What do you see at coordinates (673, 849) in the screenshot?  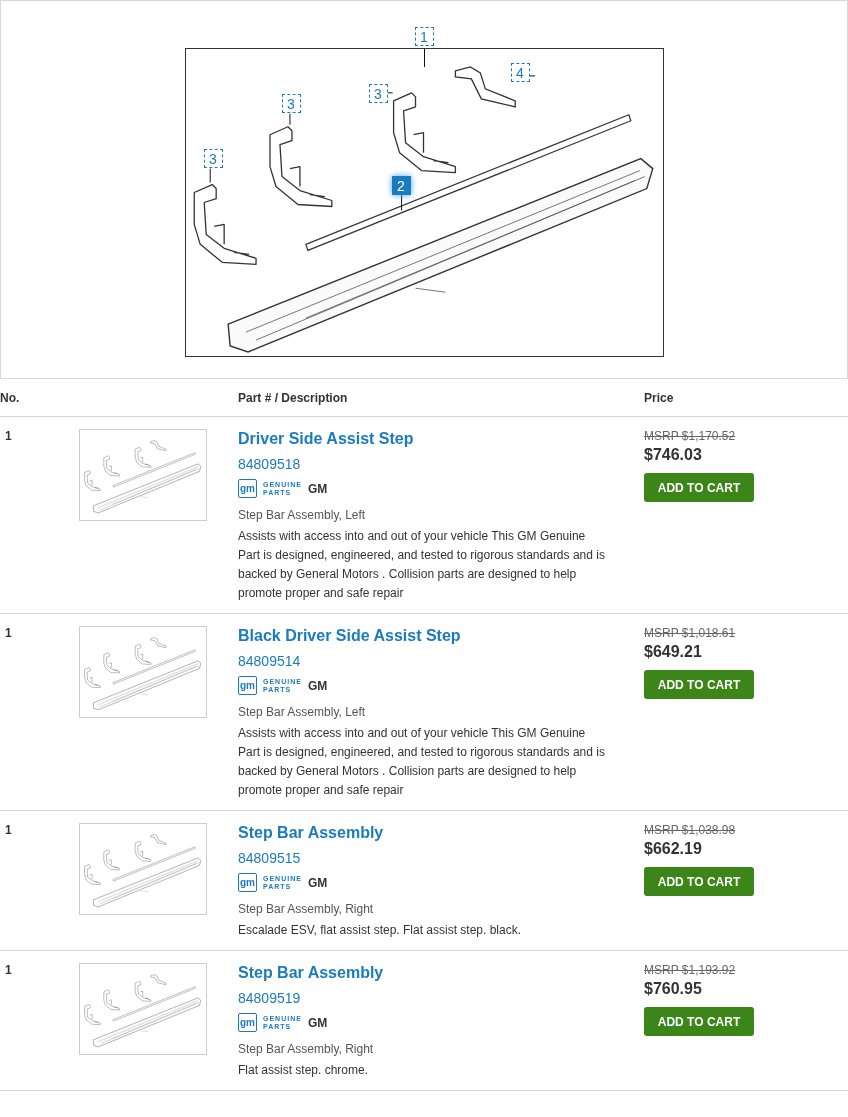 I see `sale-price: $662.19` at bounding box center [673, 849].